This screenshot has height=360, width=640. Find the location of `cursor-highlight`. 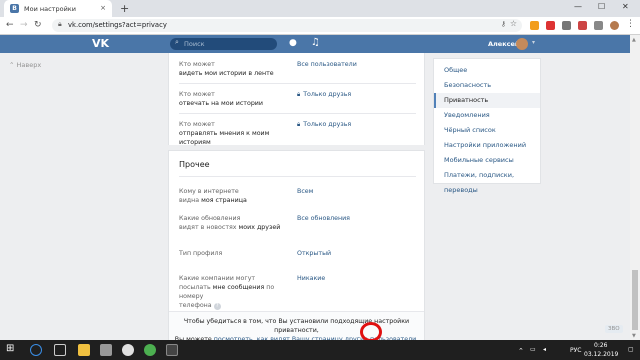

cursor-highlight is located at coordinates (371, 332).